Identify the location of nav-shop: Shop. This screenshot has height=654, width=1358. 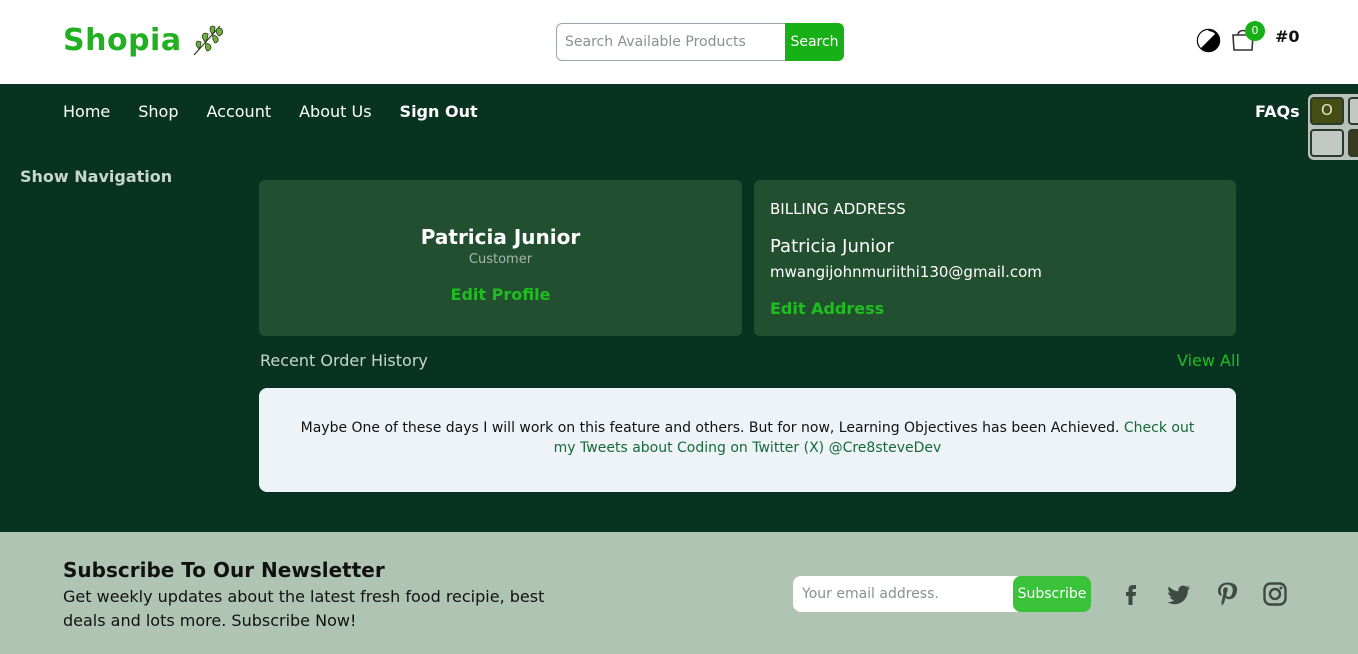
(158, 111).